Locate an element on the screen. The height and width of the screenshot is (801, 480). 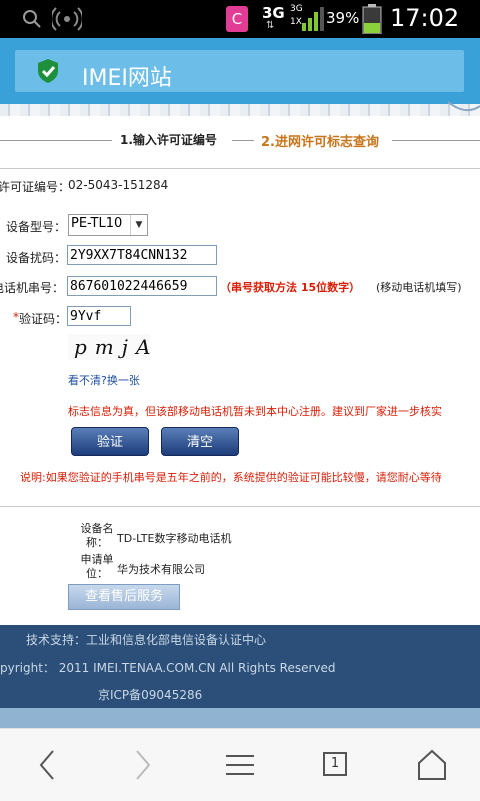
back-icon is located at coordinates (47, 765).